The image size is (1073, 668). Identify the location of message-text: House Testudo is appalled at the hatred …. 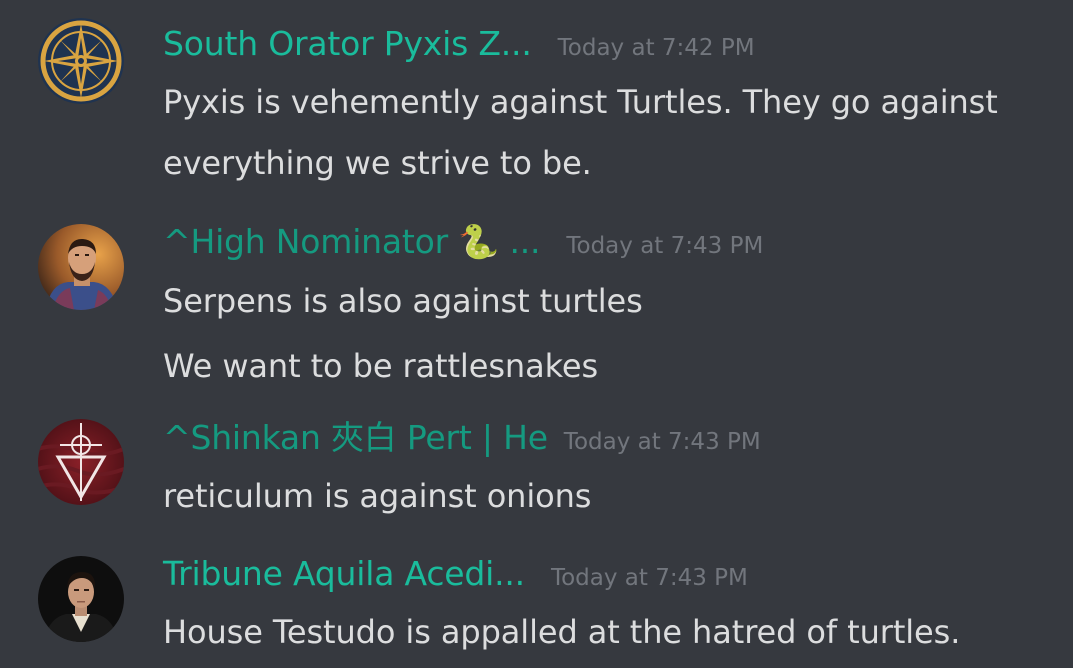
(562, 632).